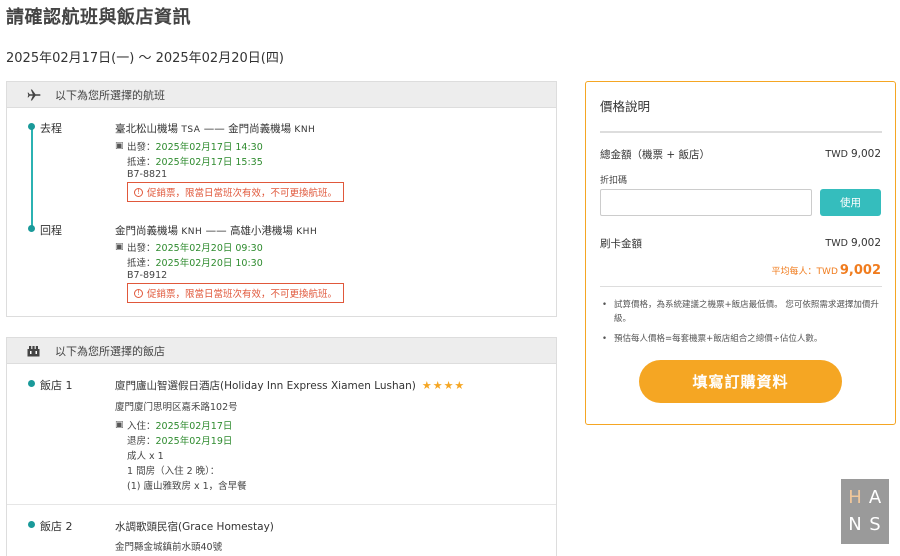 Image resolution: width=900 pixels, height=556 pixels. Describe the element at coordinates (110, 95) in the screenshot. I see `flights-panel-title: 以下為您所選擇的航班` at that location.